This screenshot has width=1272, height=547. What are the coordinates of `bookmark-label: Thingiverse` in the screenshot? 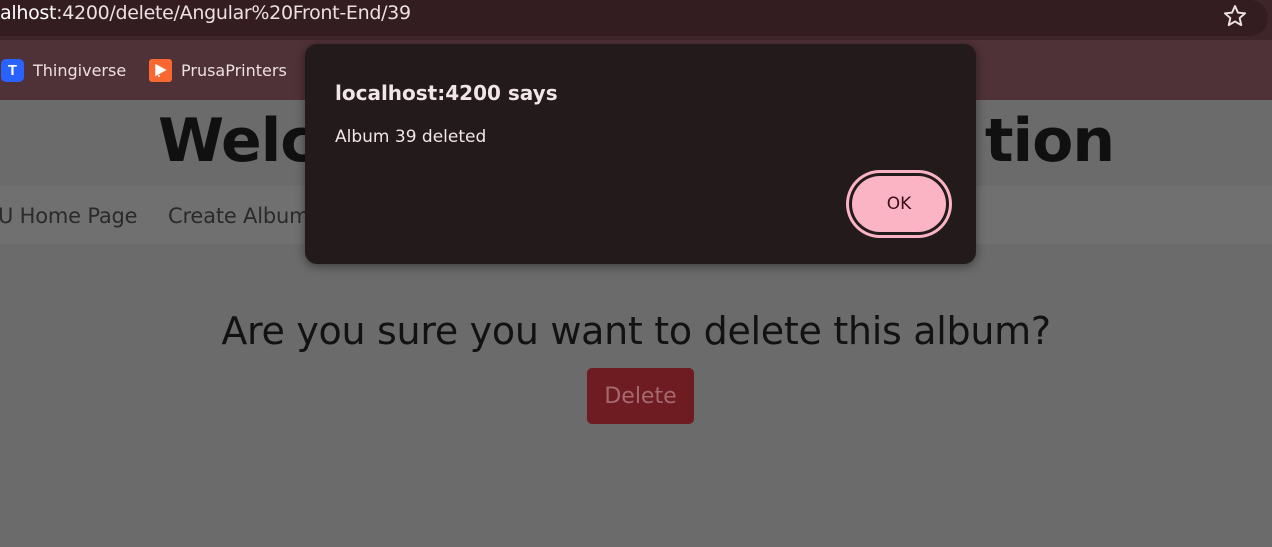 It's located at (80, 70).